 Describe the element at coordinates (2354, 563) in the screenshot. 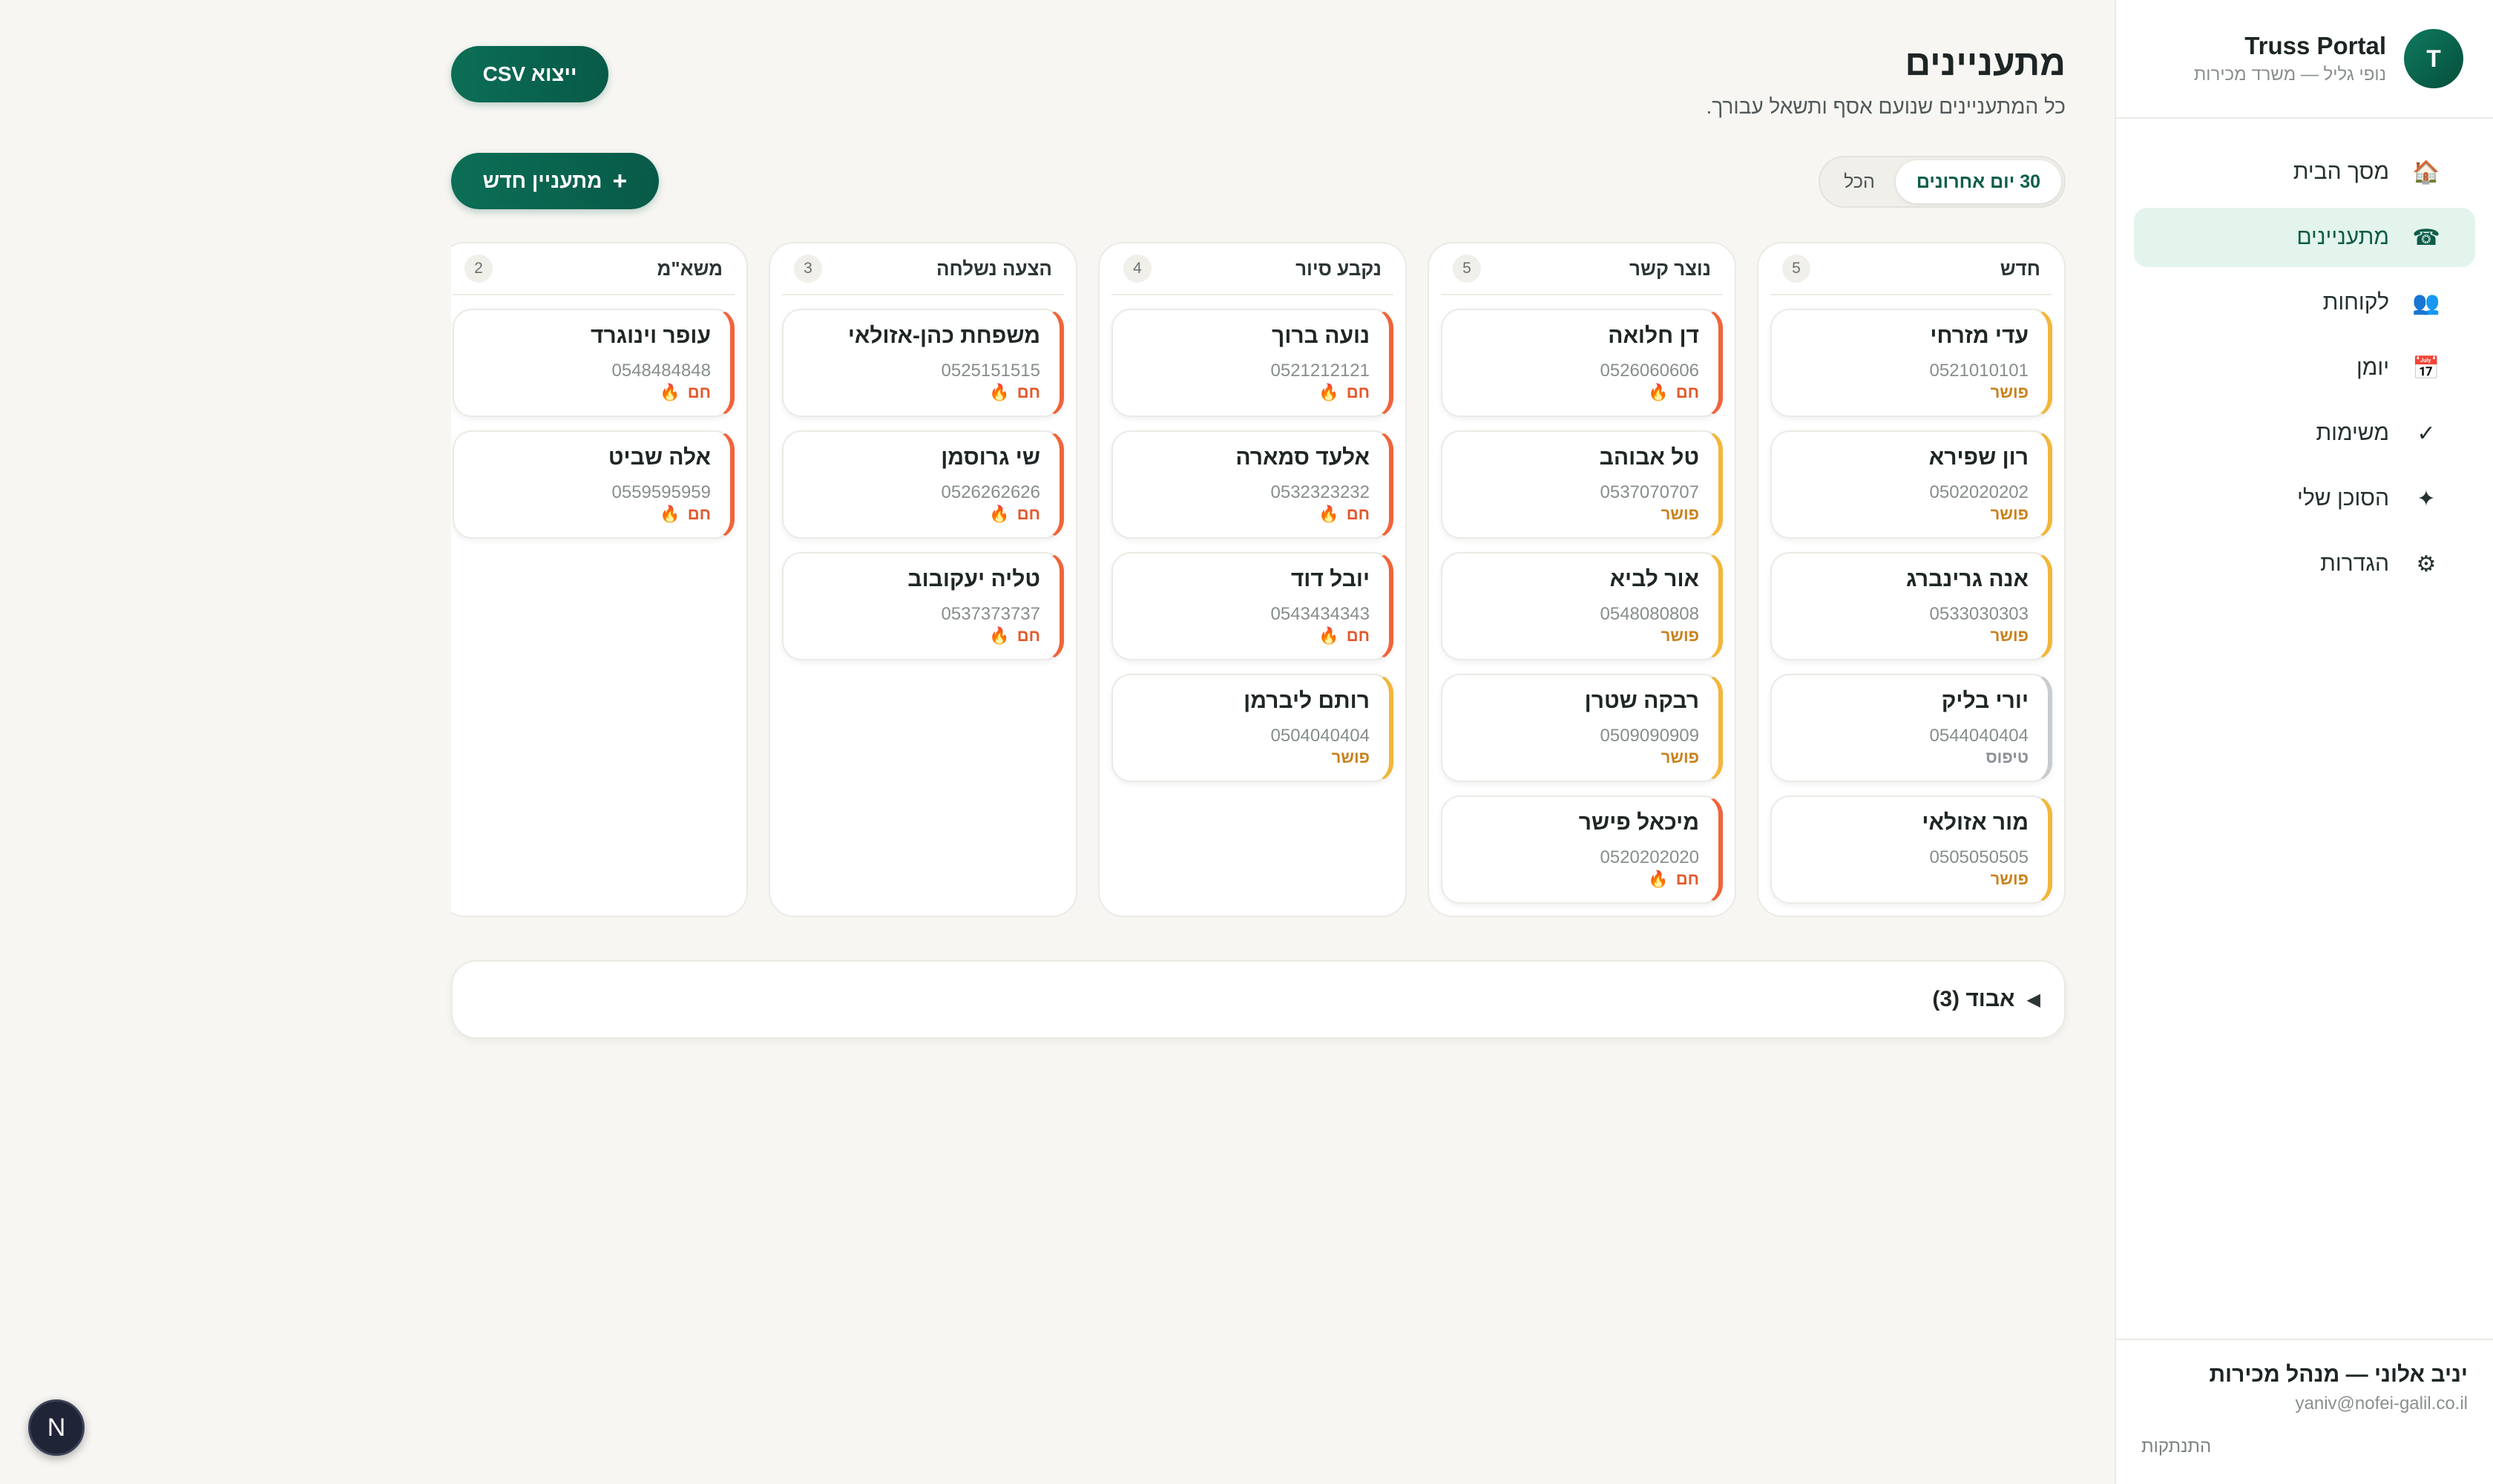

I see `sidebar-item-label: הגדרות` at that location.